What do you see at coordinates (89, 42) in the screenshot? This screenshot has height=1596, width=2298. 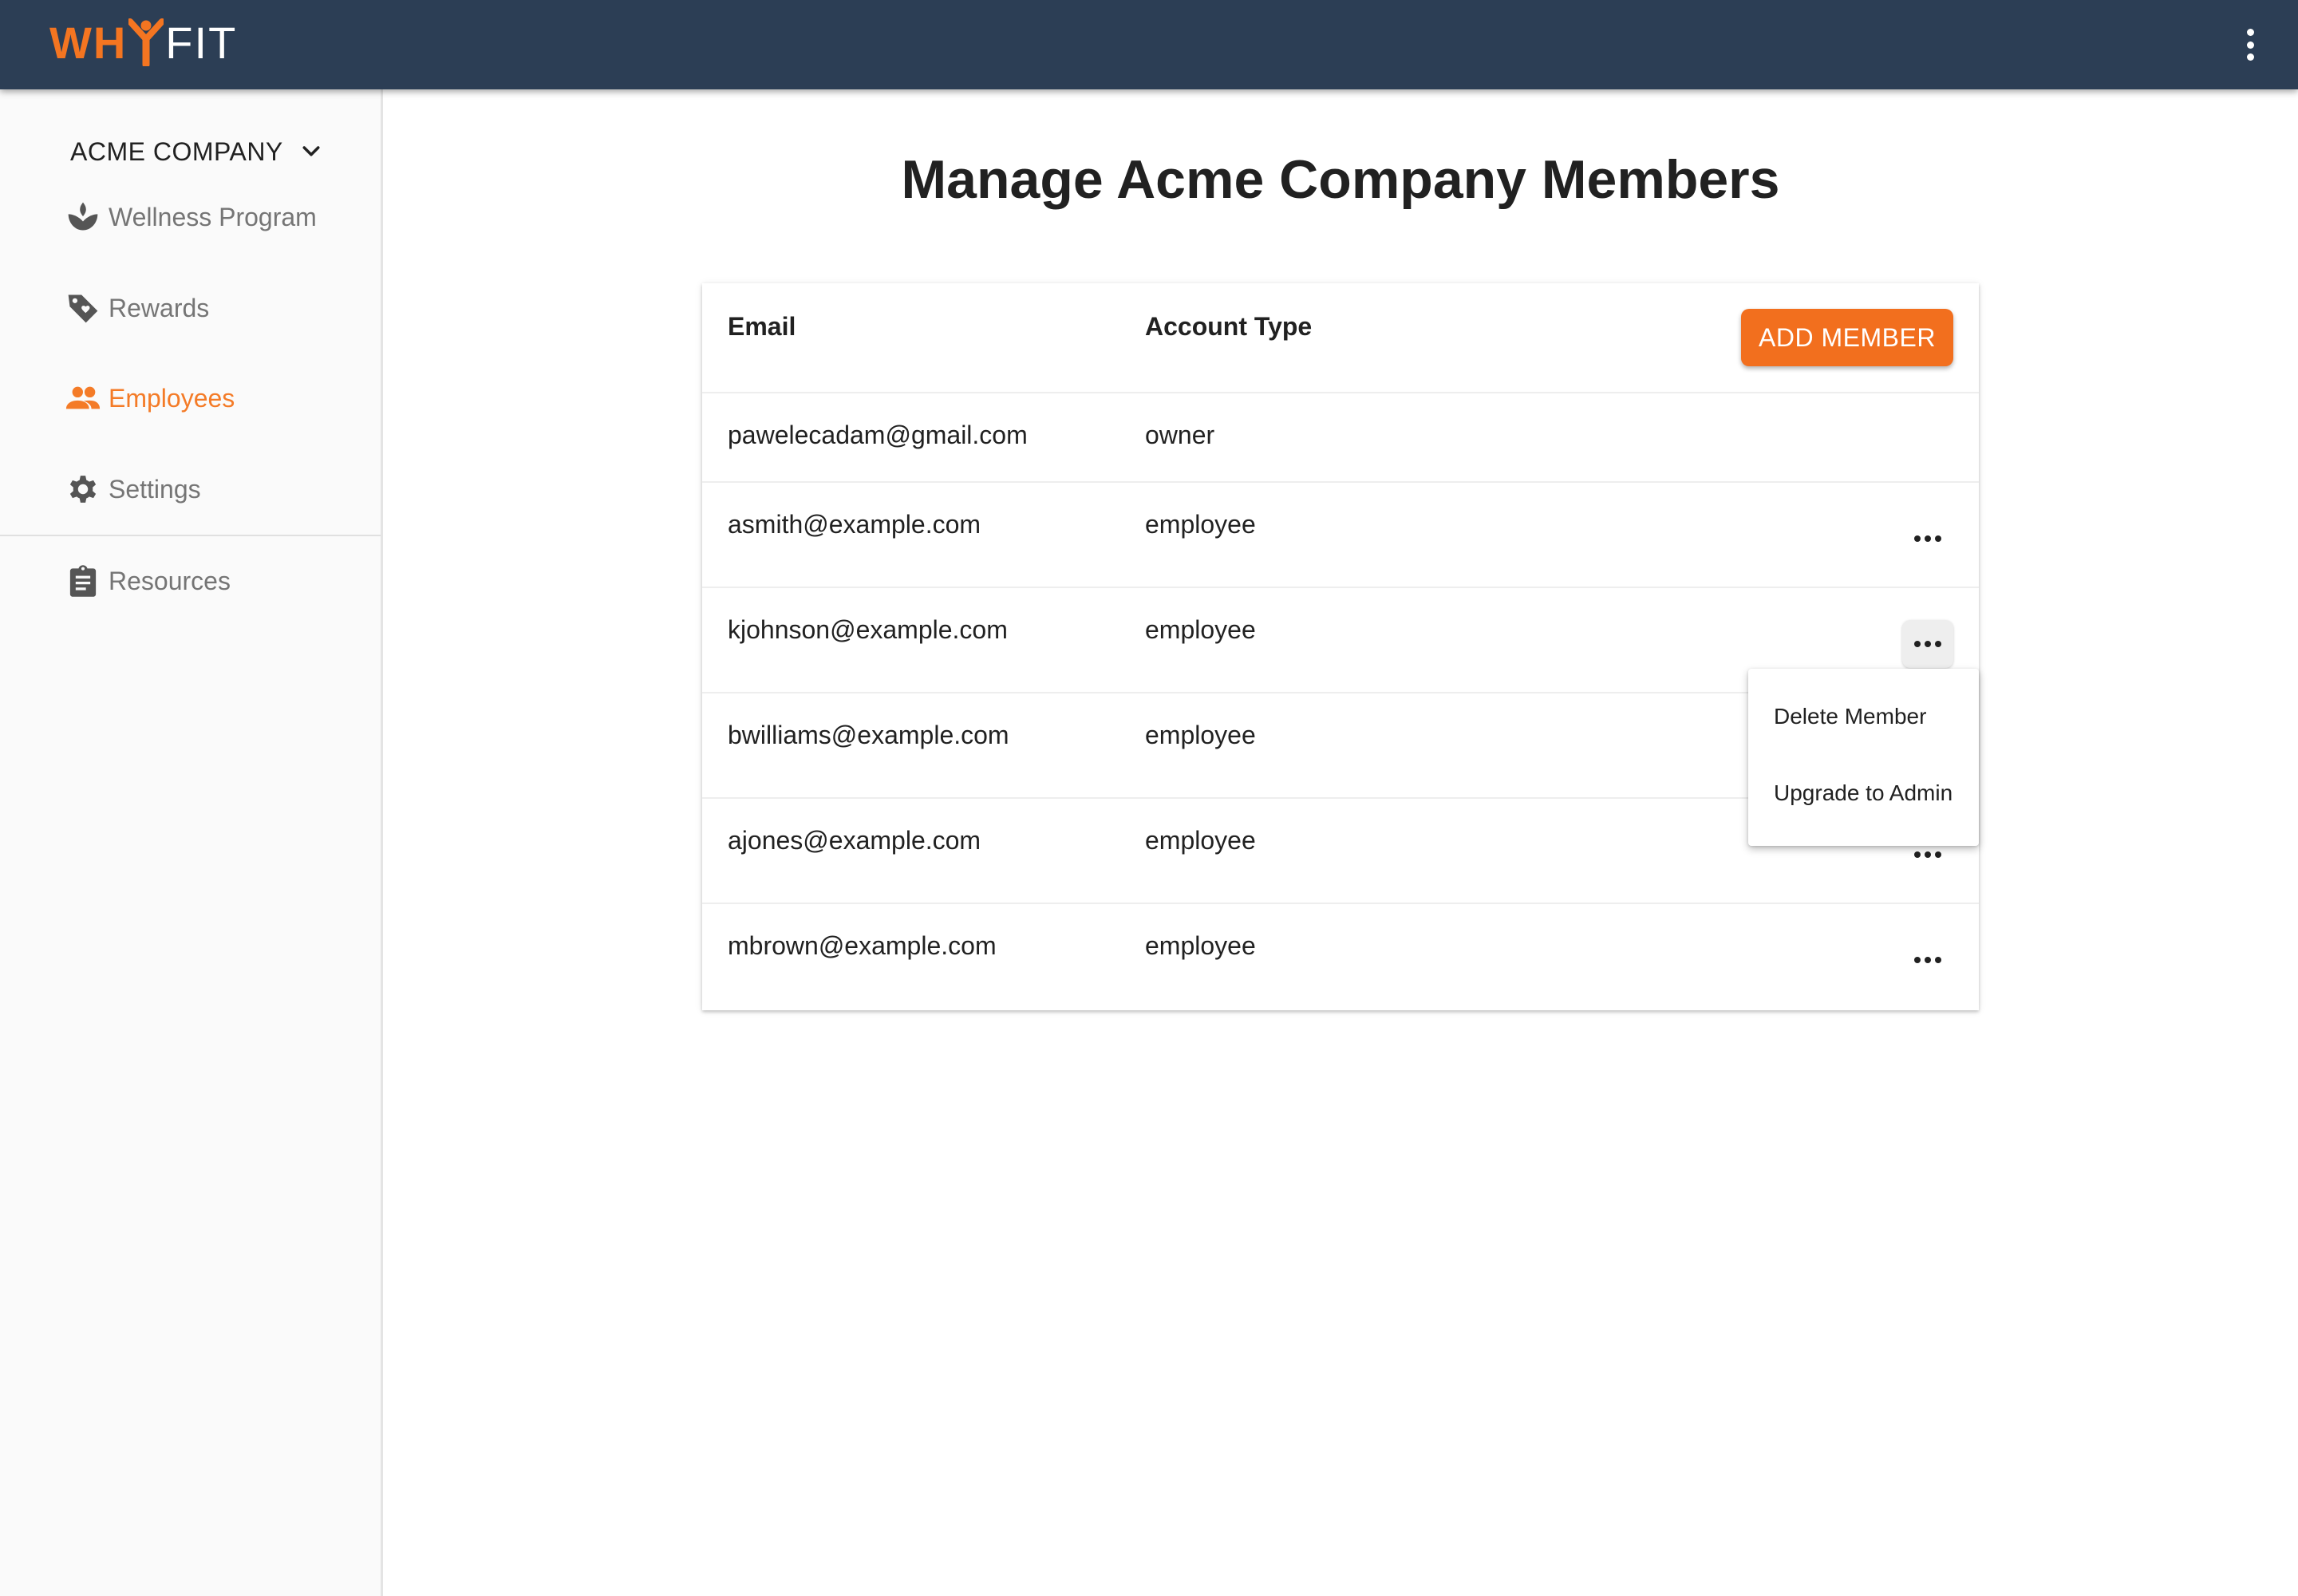 I see `logo-why-text: WH` at bounding box center [89, 42].